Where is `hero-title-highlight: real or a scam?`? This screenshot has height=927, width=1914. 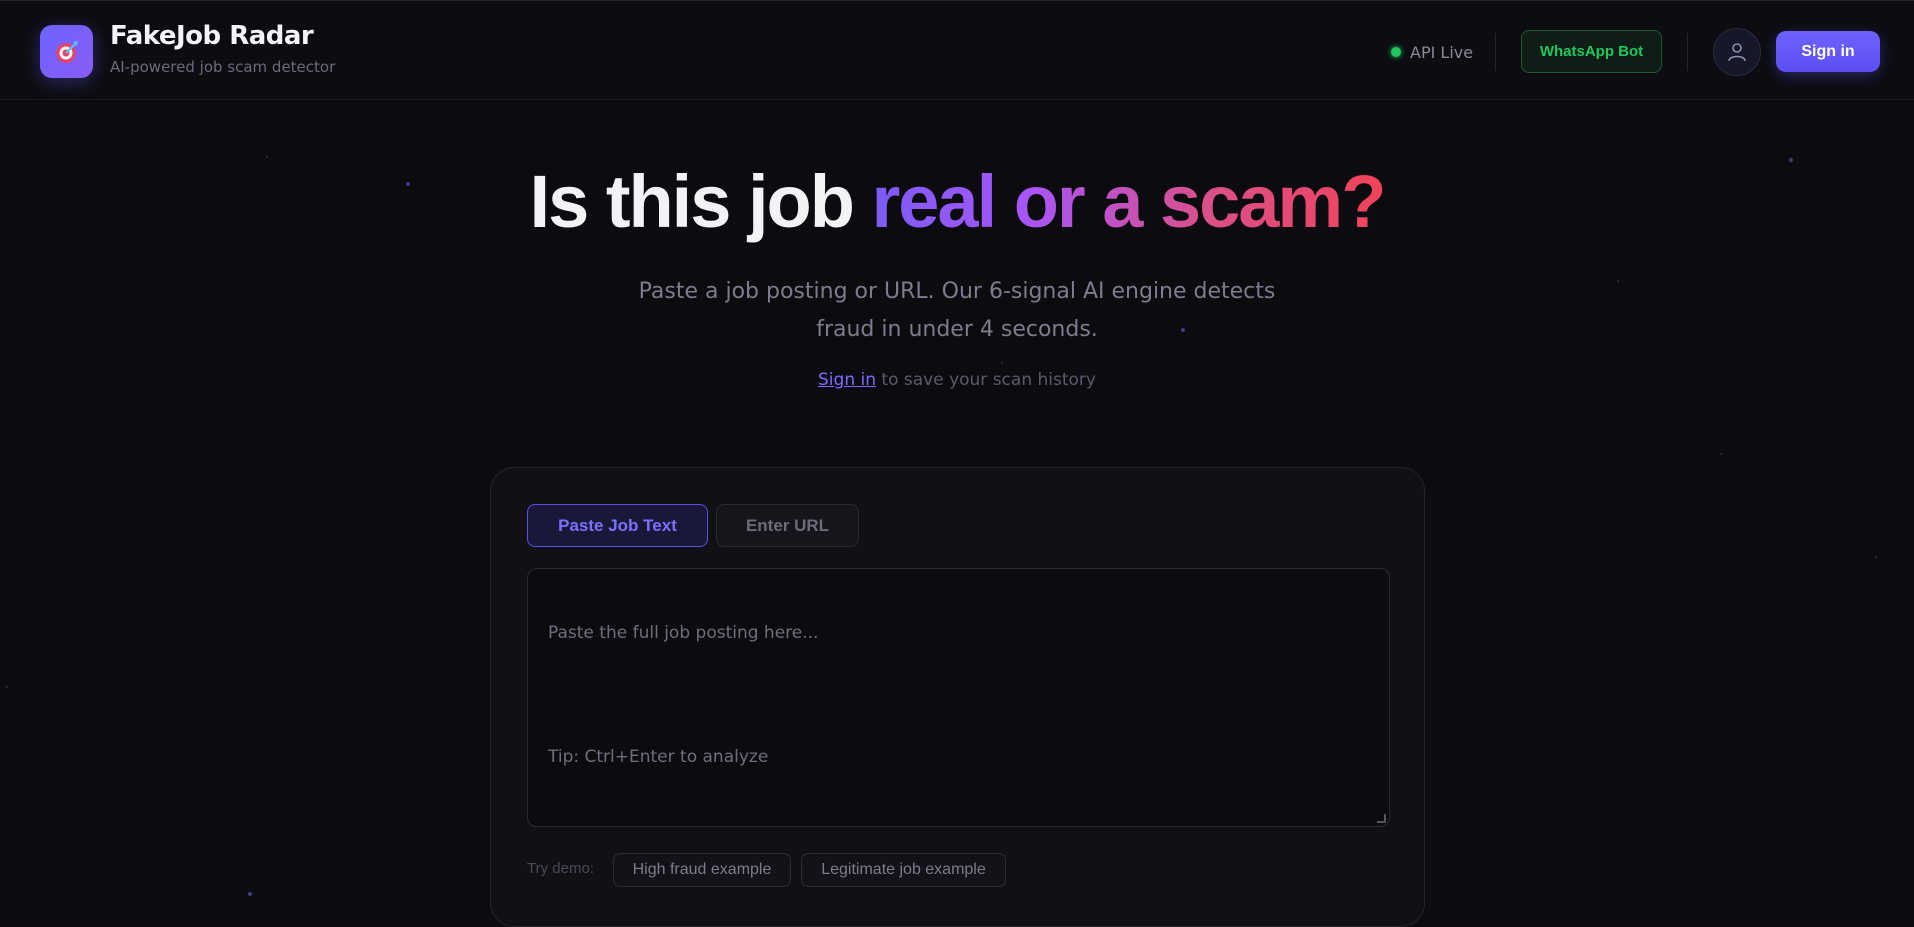
hero-title-highlight: real or a scam? is located at coordinates (1127, 201).